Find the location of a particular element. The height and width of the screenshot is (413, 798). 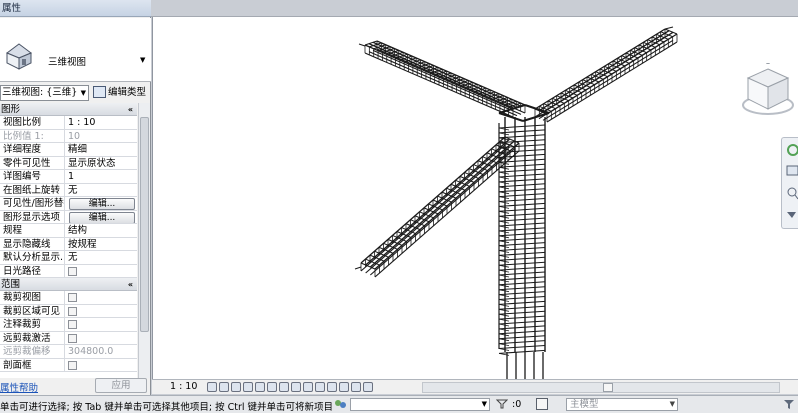

property-row: 裁剪视图 is located at coordinates (68, 298).